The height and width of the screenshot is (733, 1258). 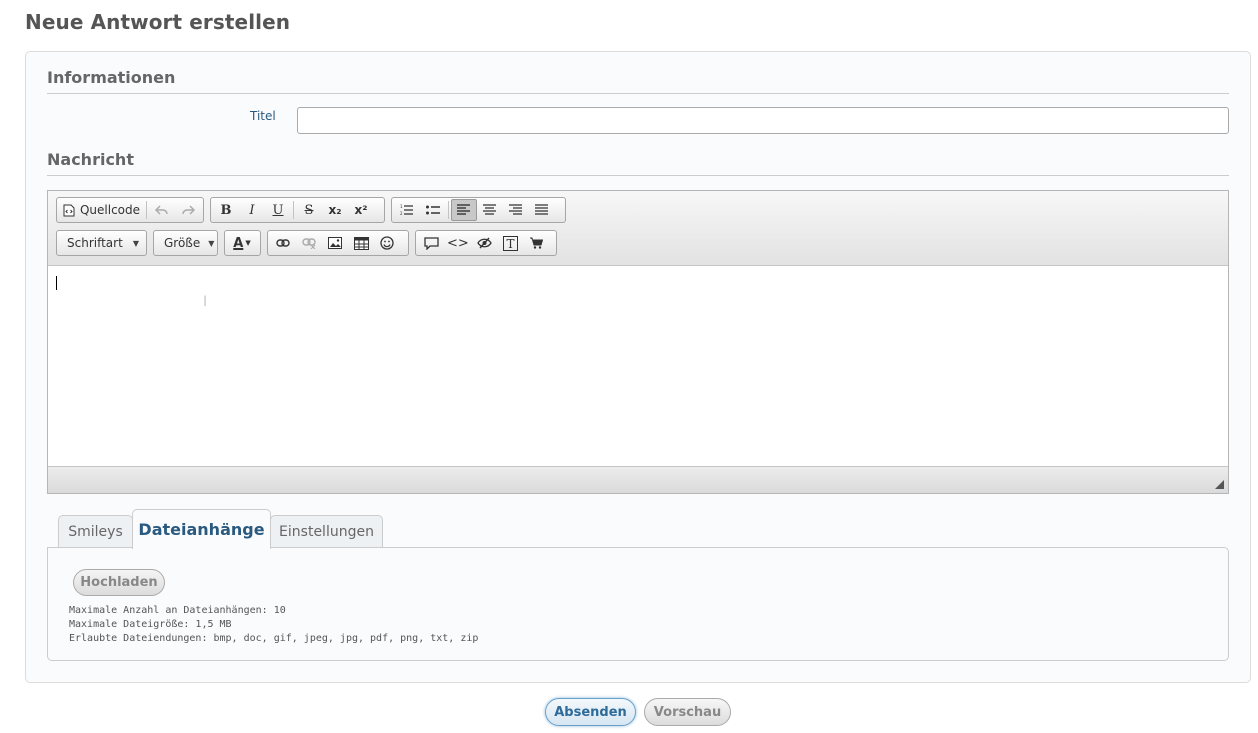 What do you see at coordinates (638, 175) in the screenshot?
I see `nachricht-divider` at bounding box center [638, 175].